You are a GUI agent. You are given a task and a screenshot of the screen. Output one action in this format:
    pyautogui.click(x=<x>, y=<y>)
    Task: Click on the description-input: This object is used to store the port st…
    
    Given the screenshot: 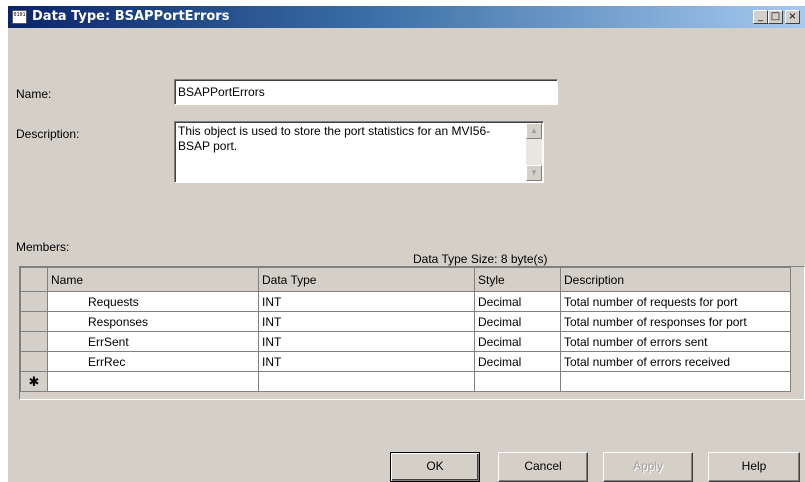 What is the action you would take?
    pyautogui.click(x=359, y=152)
    